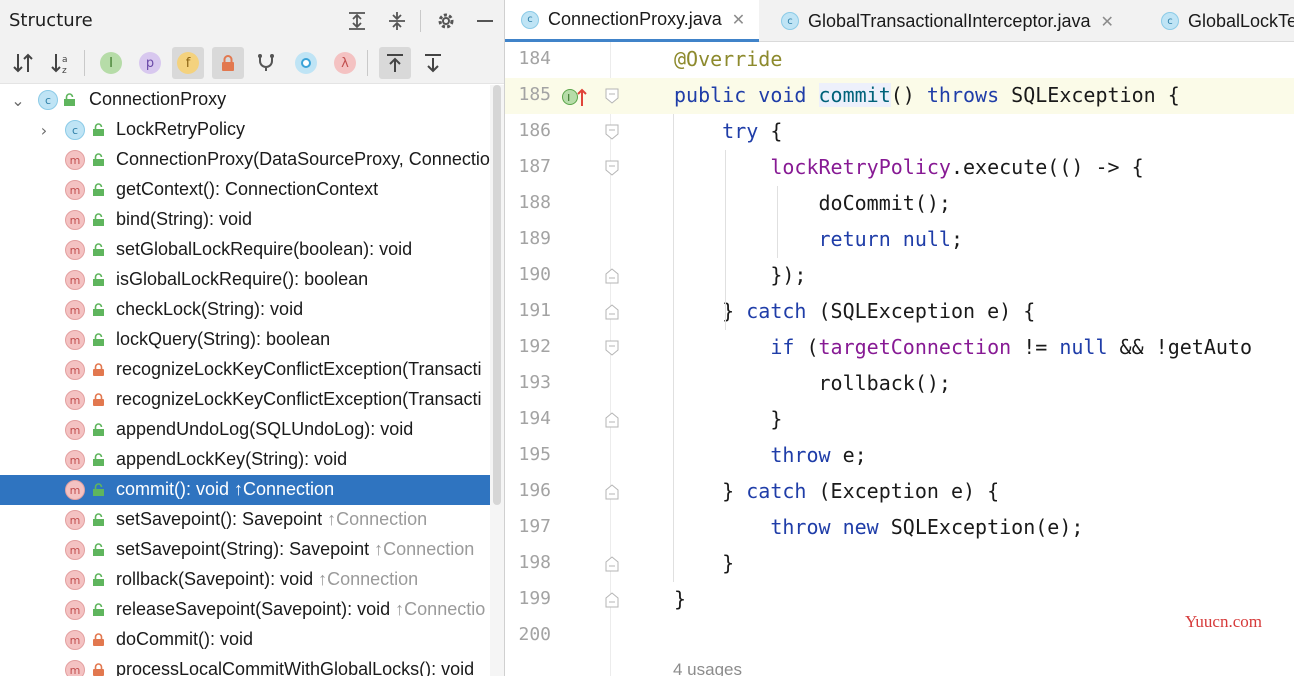  Describe the element at coordinates (899, 636) in the screenshot. I see `code-line: 200` at that location.